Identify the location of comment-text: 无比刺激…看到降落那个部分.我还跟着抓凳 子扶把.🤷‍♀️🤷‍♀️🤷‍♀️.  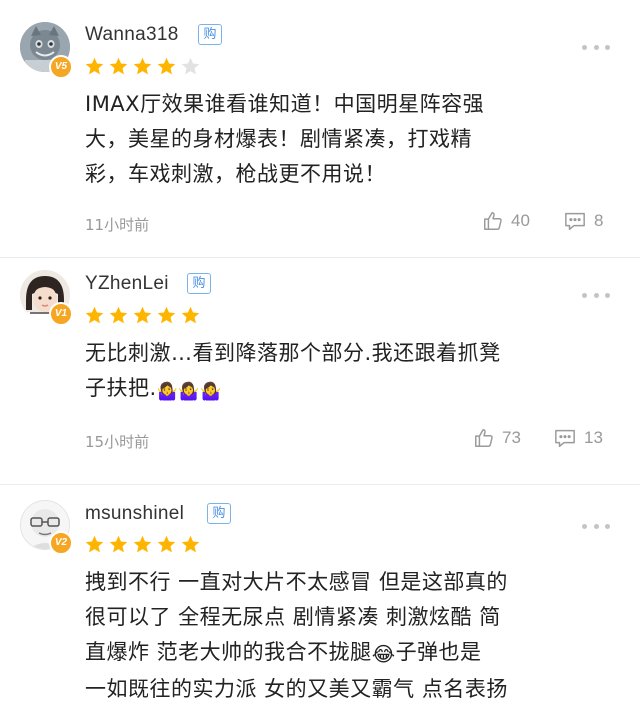
(345, 373).